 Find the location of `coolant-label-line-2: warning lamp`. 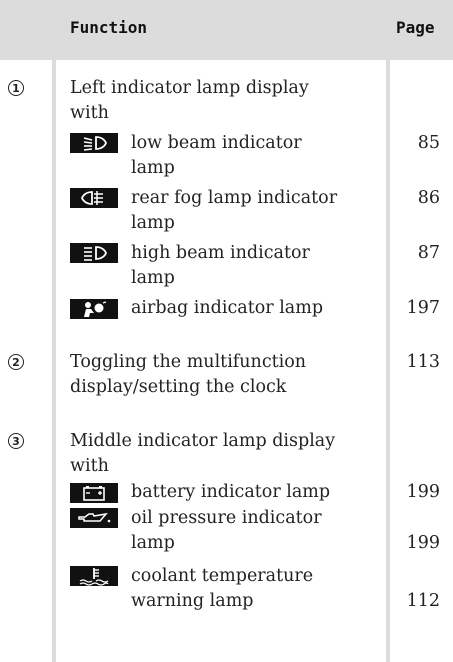

coolant-label-line-2: warning lamp is located at coordinates (192, 601).